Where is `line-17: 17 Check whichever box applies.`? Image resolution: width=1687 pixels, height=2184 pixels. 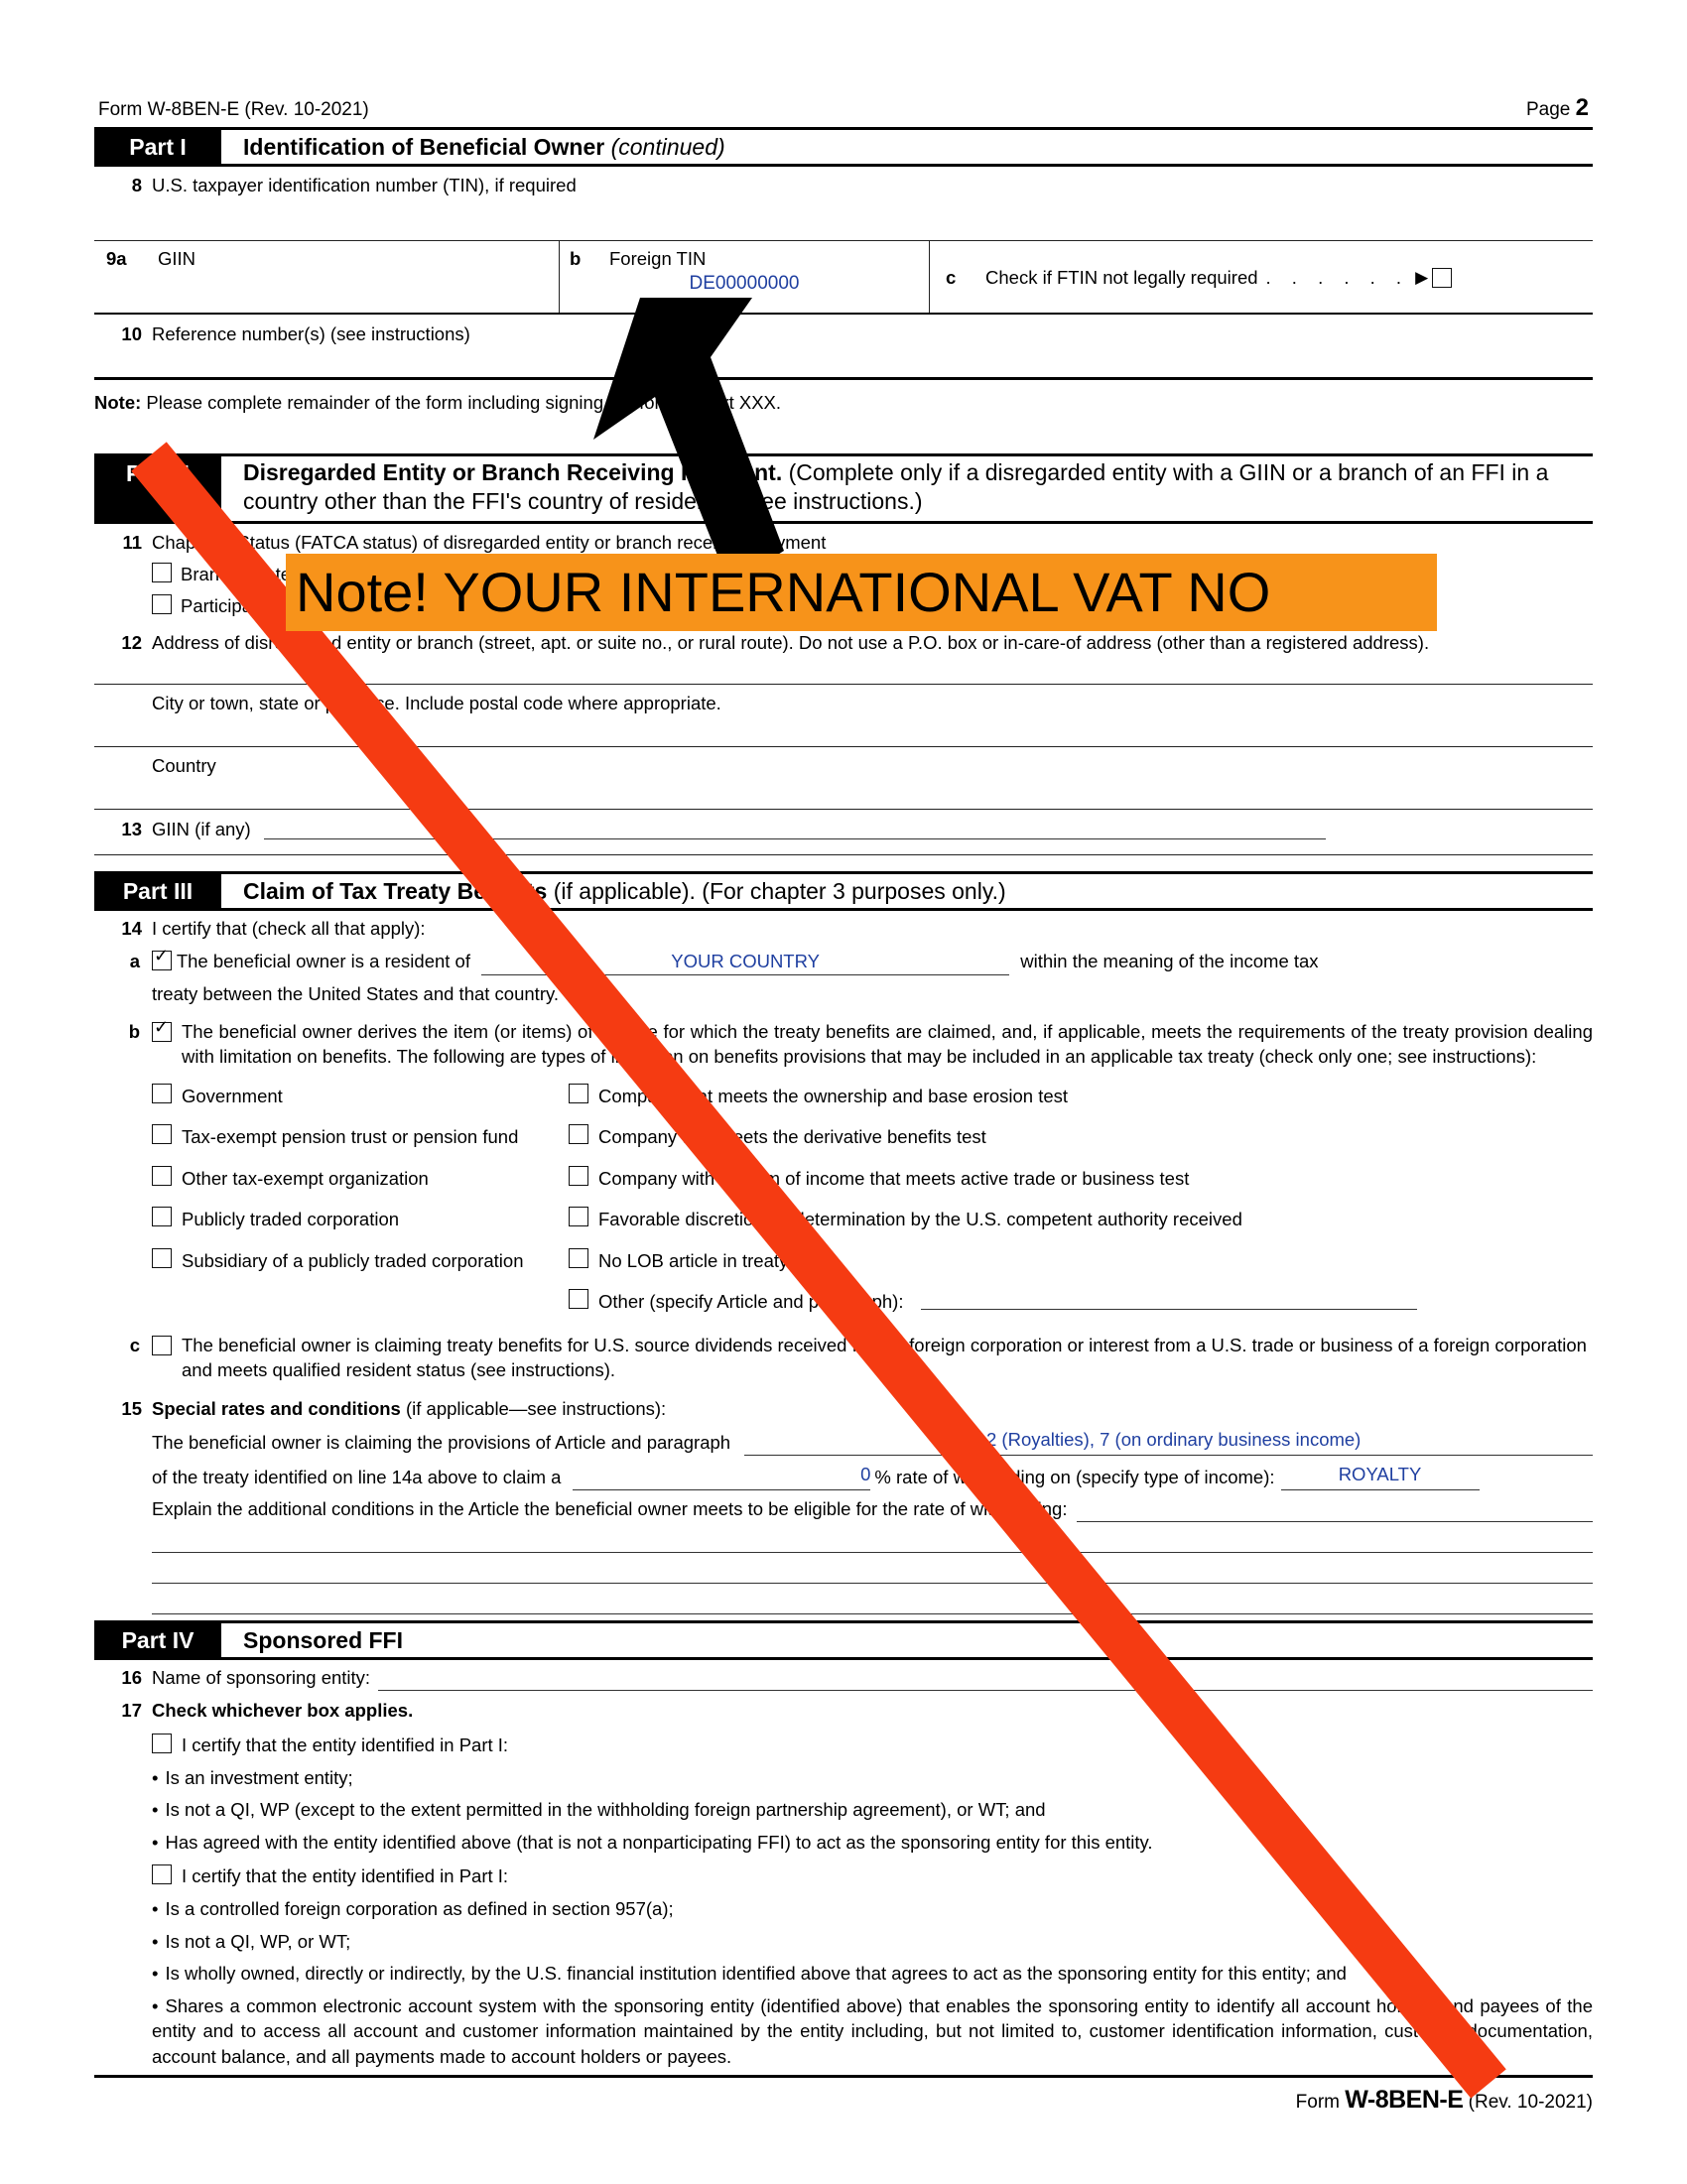
line-17: 17 Check whichever box applies. is located at coordinates (843, 1707).